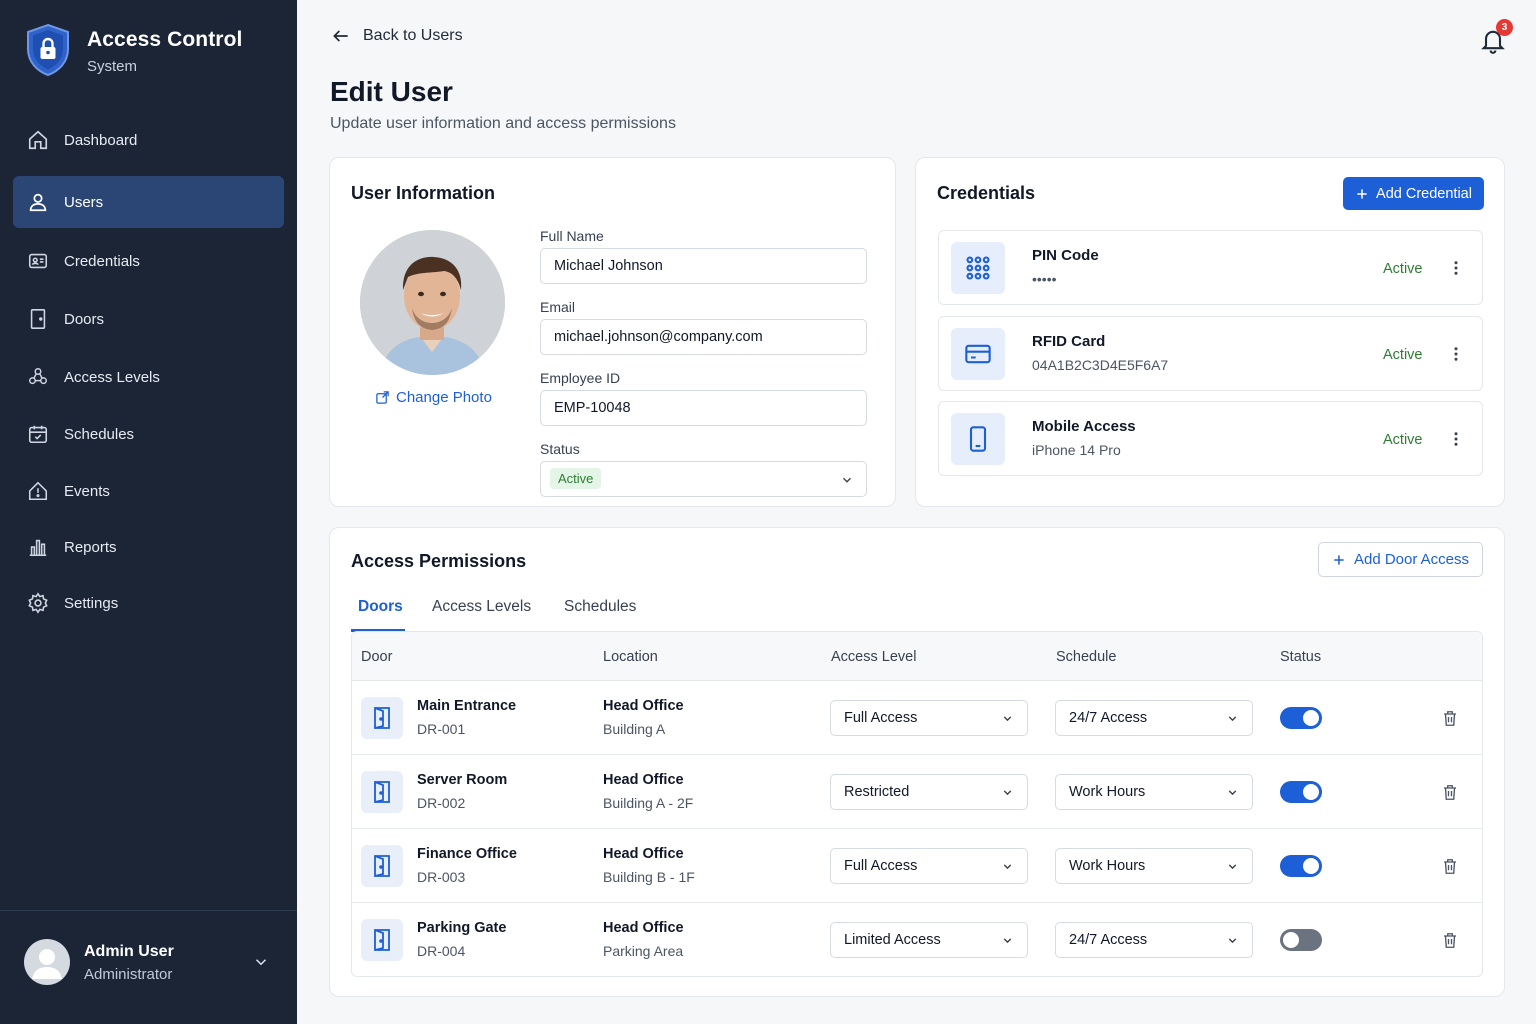  What do you see at coordinates (441, 729) in the screenshot?
I see `door-id: DR-001` at bounding box center [441, 729].